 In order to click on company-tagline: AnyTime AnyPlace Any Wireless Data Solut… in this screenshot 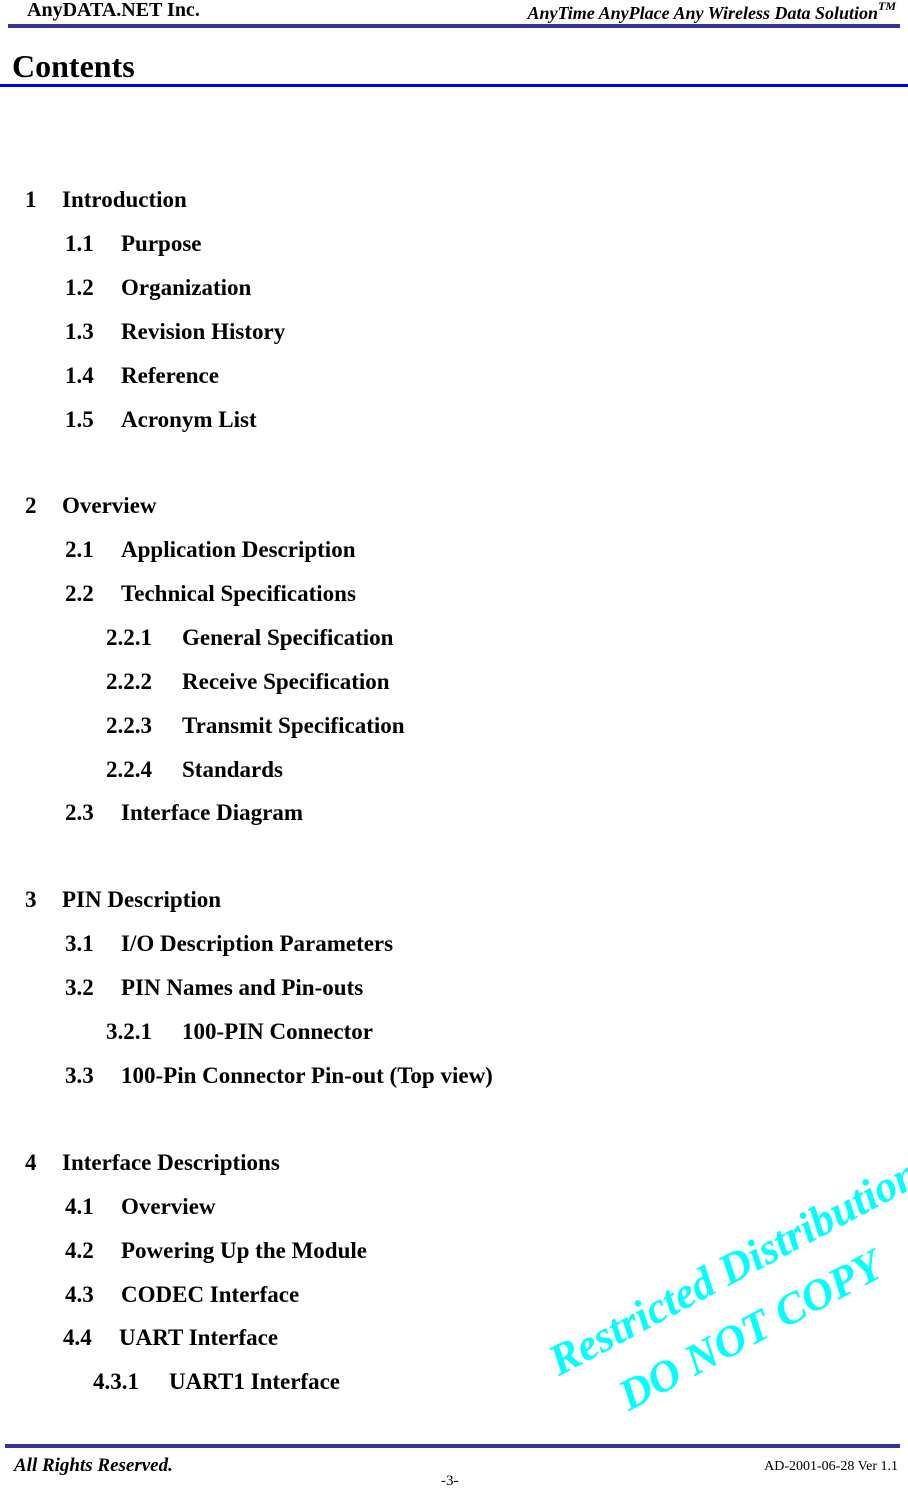, I will do `click(711, 12)`.